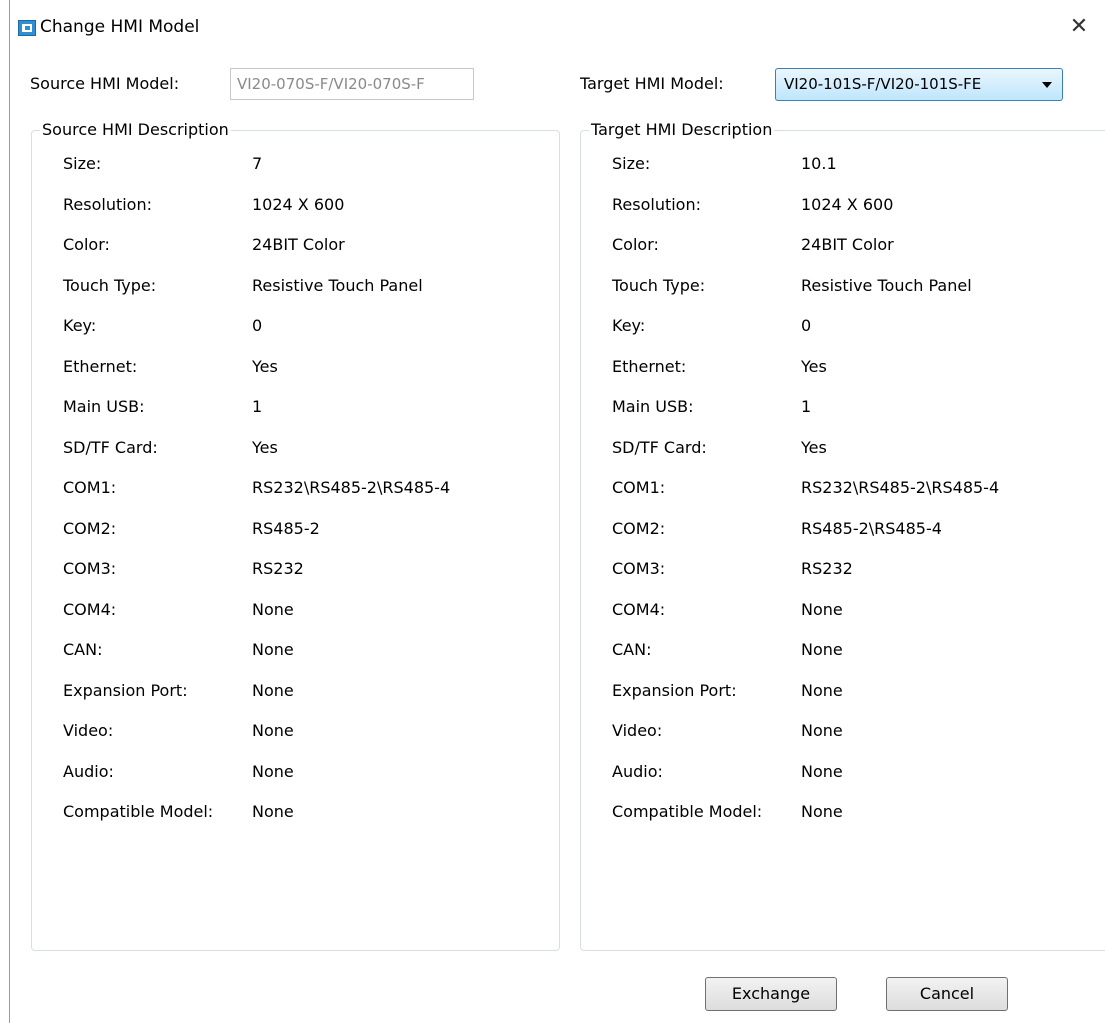  I want to click on source-row-key: Size:, so click(82, 163).